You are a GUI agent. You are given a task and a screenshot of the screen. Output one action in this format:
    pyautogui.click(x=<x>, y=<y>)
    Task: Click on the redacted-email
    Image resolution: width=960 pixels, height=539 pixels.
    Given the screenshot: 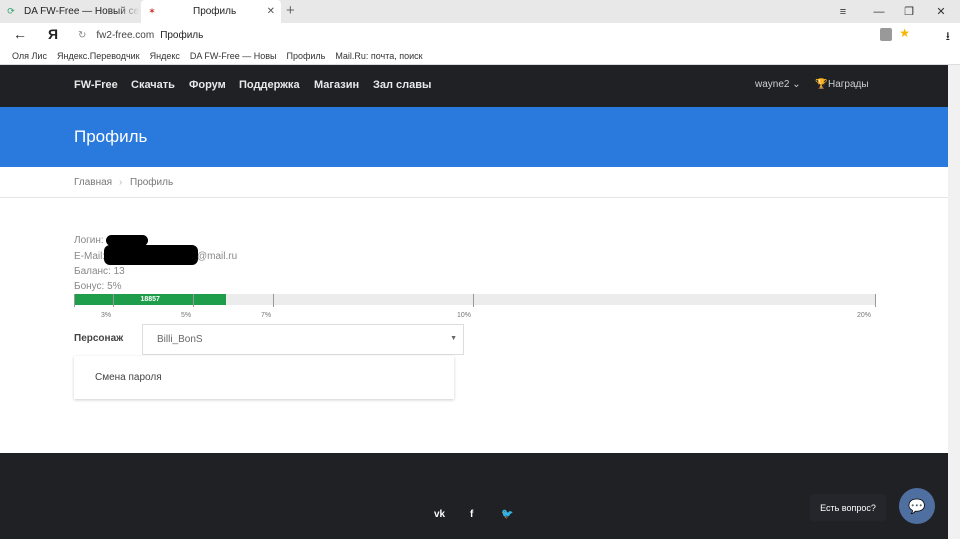 What is the action you would take?
    pyautogui.click(x=151, y=255)
    